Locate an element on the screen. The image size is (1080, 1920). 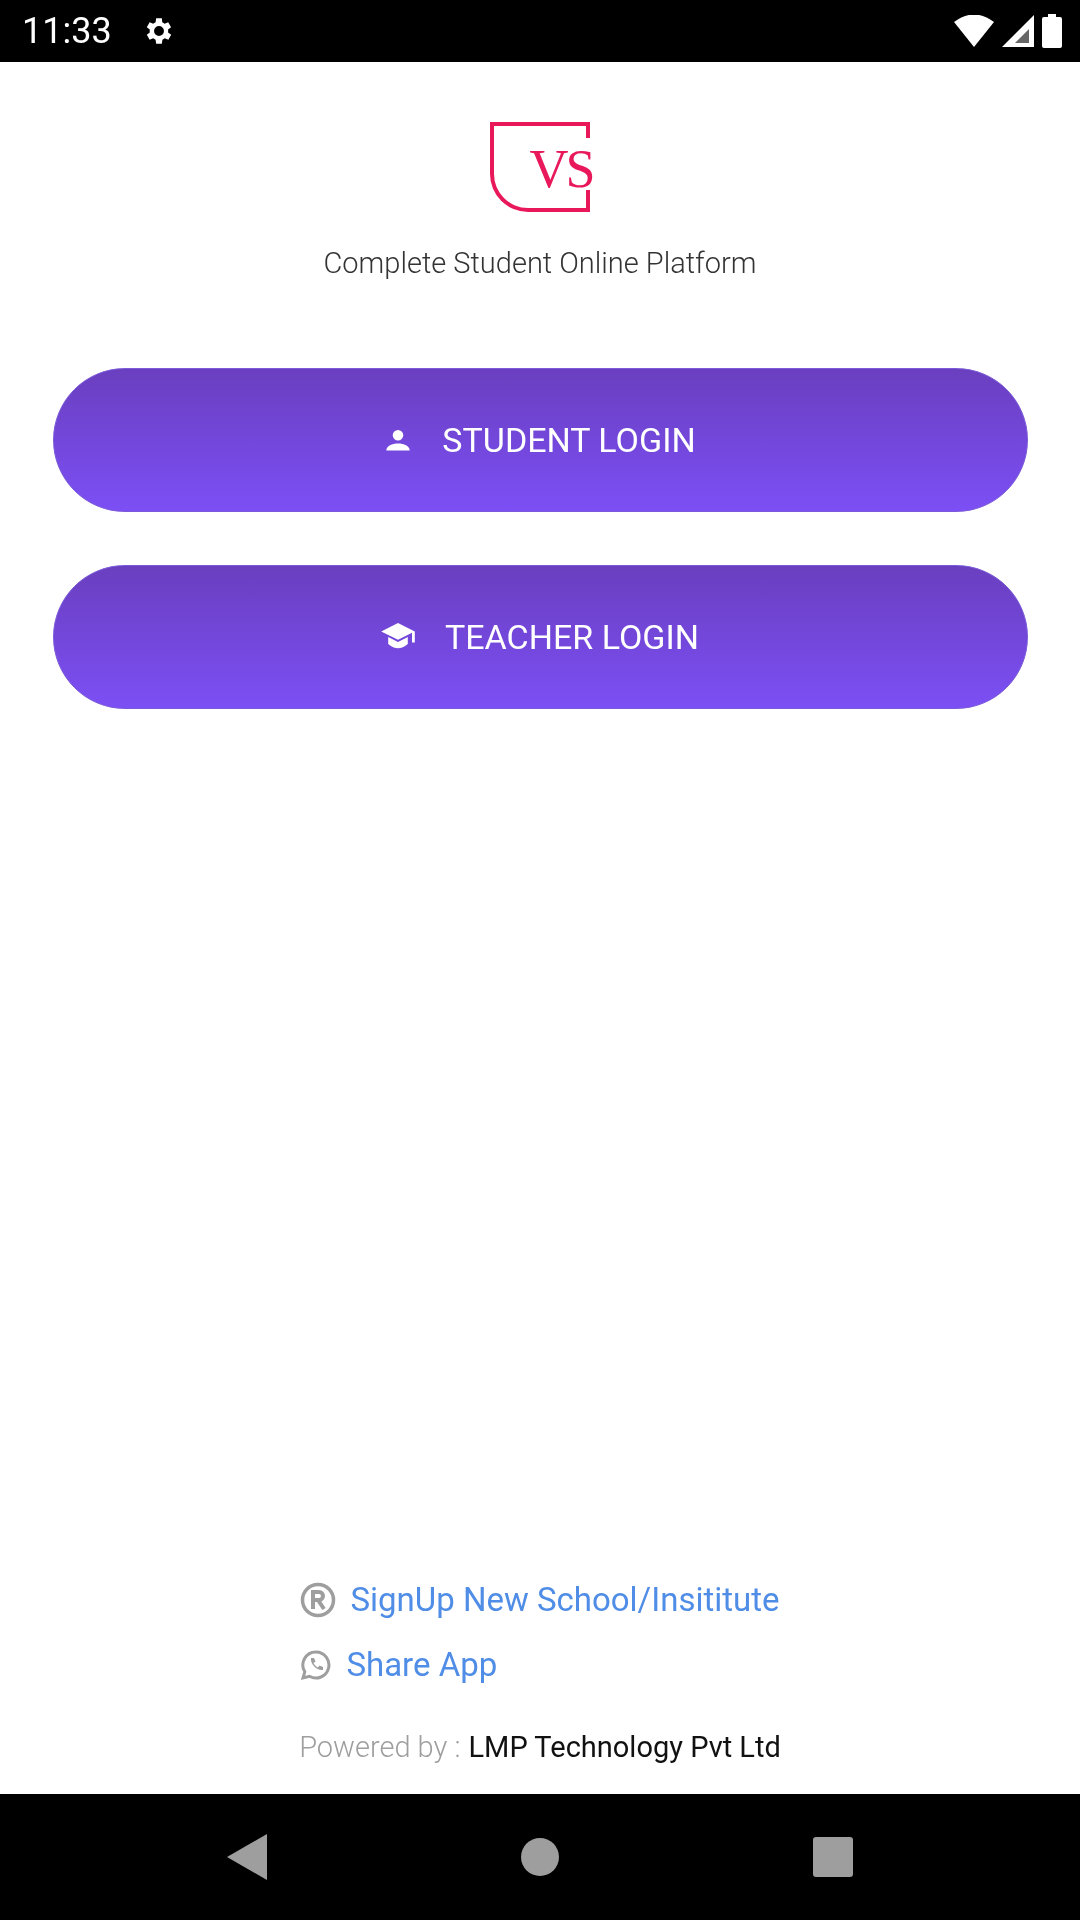
login-button: TEACHER LOGIN is located at coordinates (540, 637).